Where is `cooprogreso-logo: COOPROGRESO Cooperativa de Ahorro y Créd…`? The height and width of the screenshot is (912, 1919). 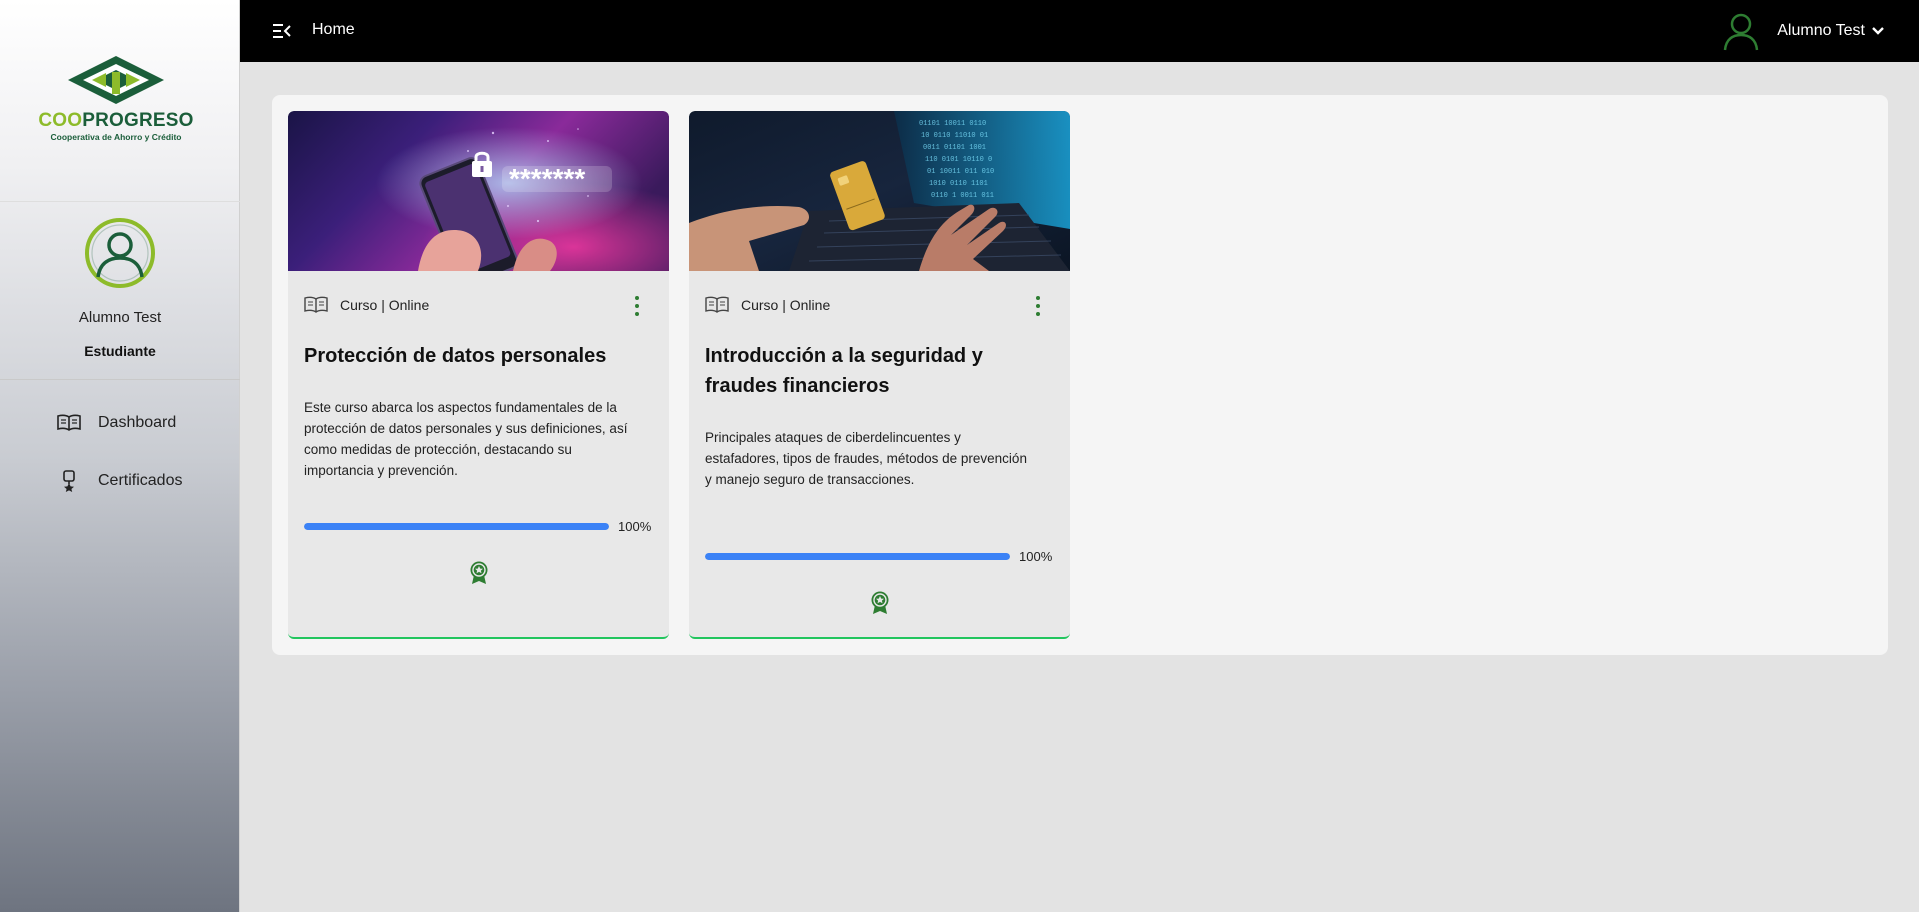
cooprogreso-logo: COOPROGRESO Cooperativa de Ahorro y Créd… is located at coordinates (116, 100).